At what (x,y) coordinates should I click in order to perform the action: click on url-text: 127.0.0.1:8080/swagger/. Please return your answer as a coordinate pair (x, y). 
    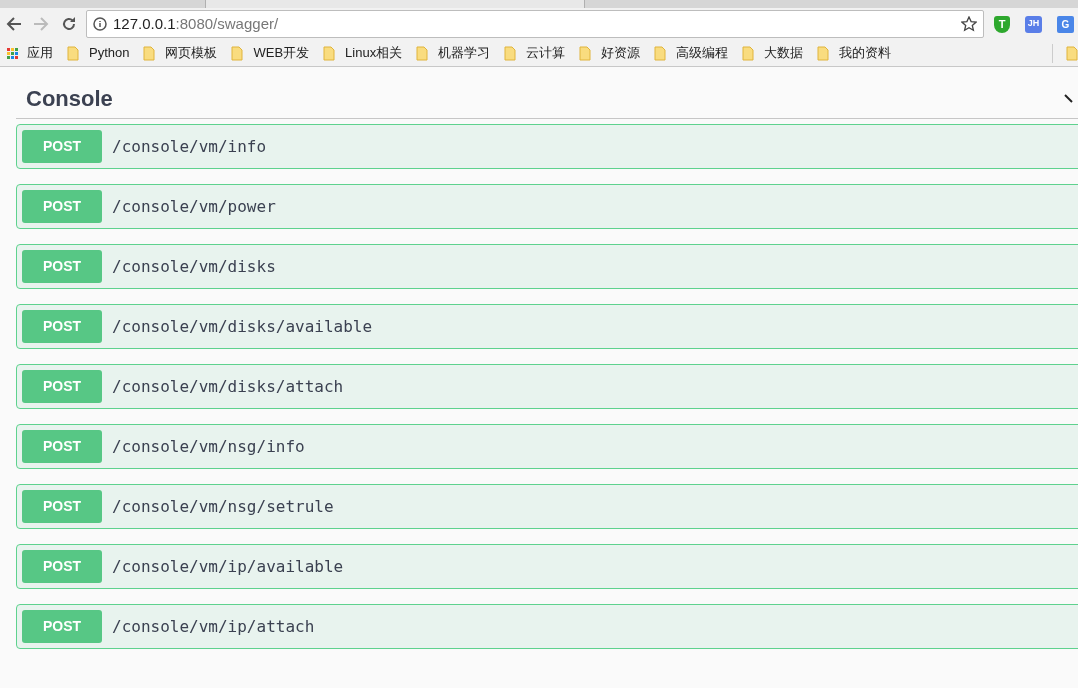
    Looking at the image, I should click on (196, 23).